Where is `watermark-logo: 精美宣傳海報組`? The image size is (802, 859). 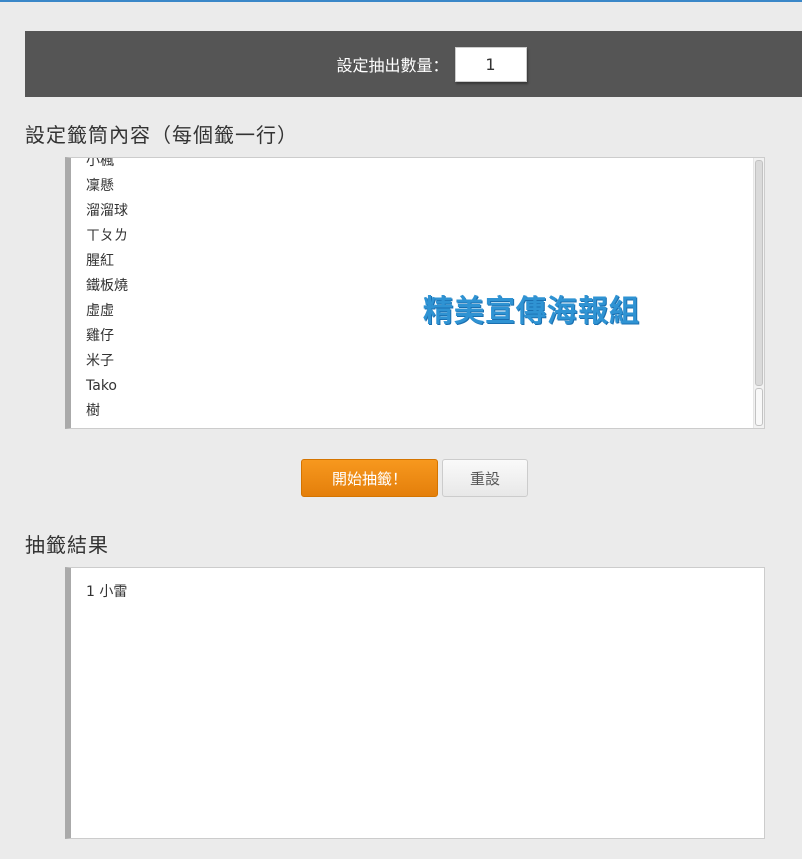 watermark-logo: 精美宣傳海報組 is located at coordinates (531, 311).